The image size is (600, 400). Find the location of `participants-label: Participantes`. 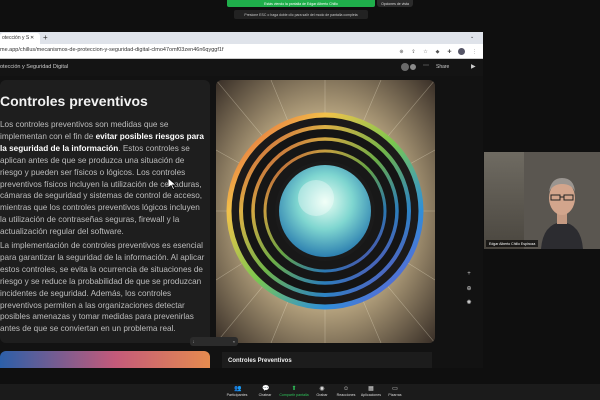

participants-label: Participantes is located at coordinates (237, 395).